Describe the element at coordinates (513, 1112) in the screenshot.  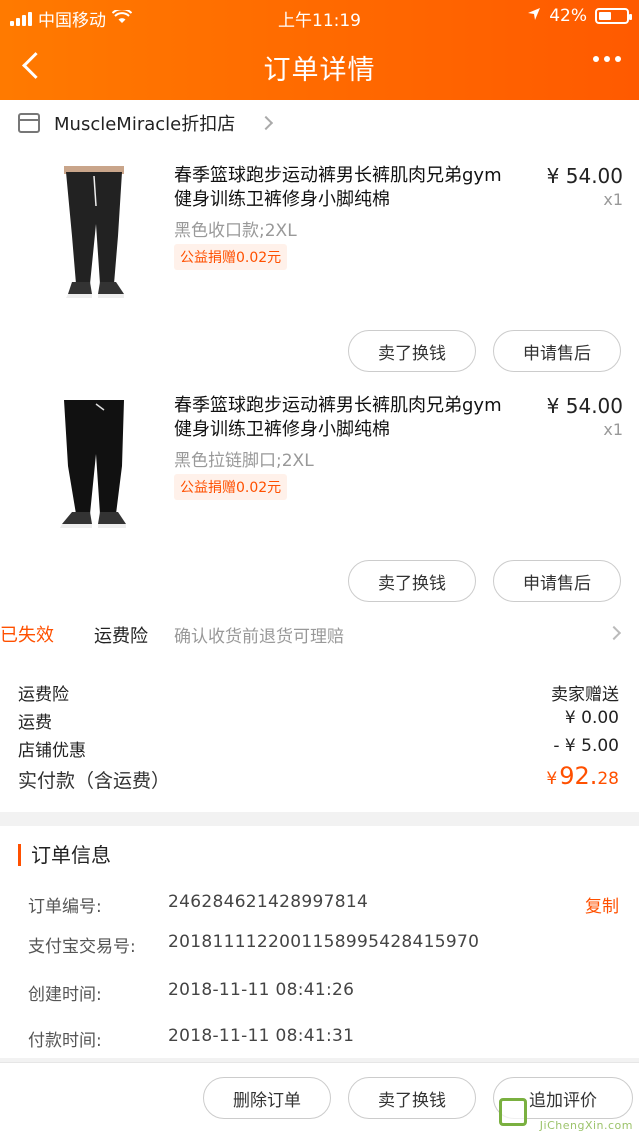
I see `watermark-logo-icon` at that location.